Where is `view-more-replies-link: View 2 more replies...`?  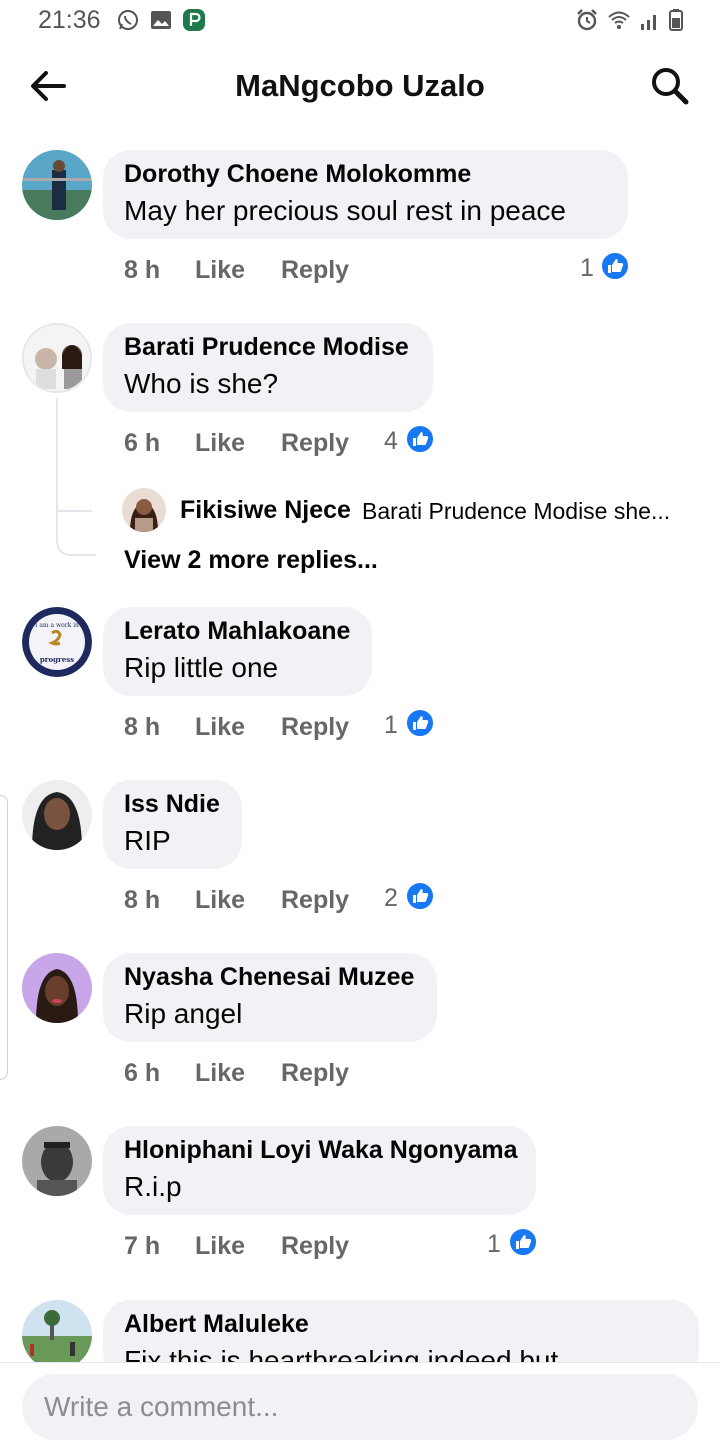
view-more-replies-link: View 2 more replies... is located at coordinates (251, 560).